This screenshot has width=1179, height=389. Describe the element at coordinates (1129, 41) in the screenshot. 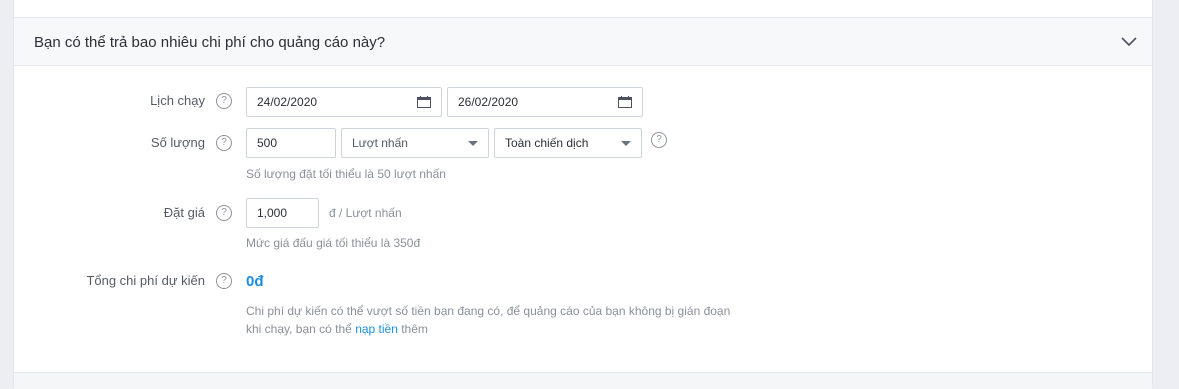

I see `chevron-down-icon` at that location.